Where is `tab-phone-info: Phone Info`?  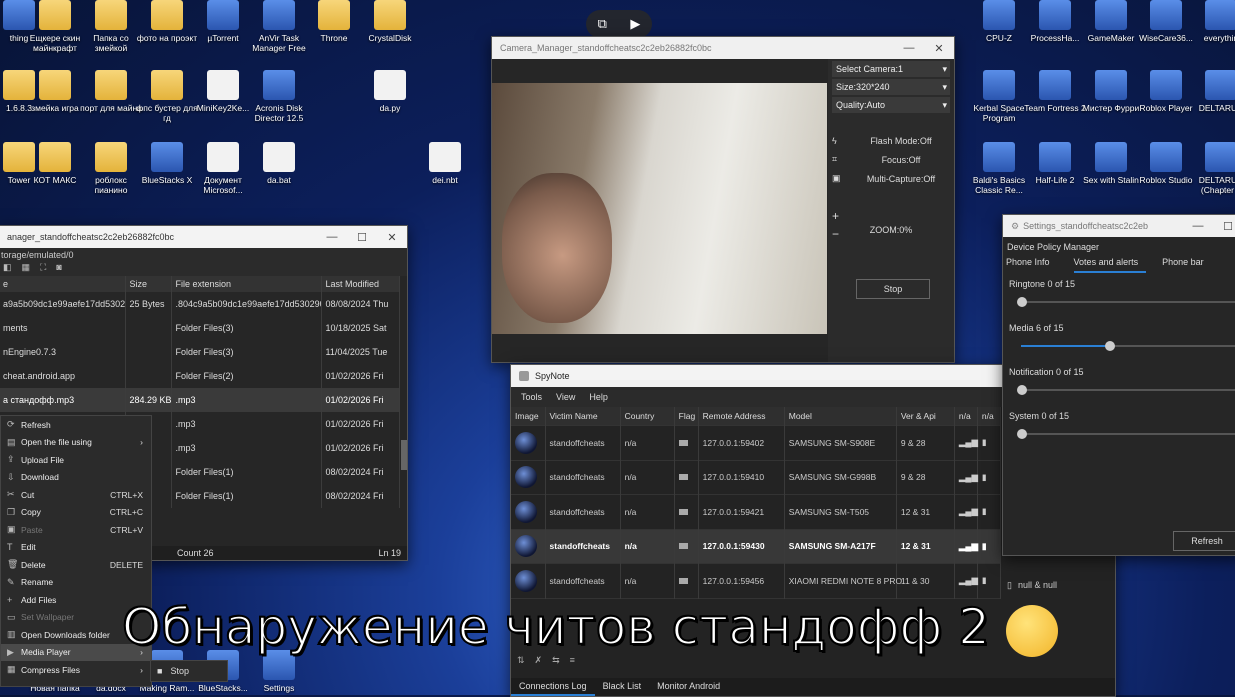
tab-phone-info: Phone Info is located at coordinates (1032, 265).